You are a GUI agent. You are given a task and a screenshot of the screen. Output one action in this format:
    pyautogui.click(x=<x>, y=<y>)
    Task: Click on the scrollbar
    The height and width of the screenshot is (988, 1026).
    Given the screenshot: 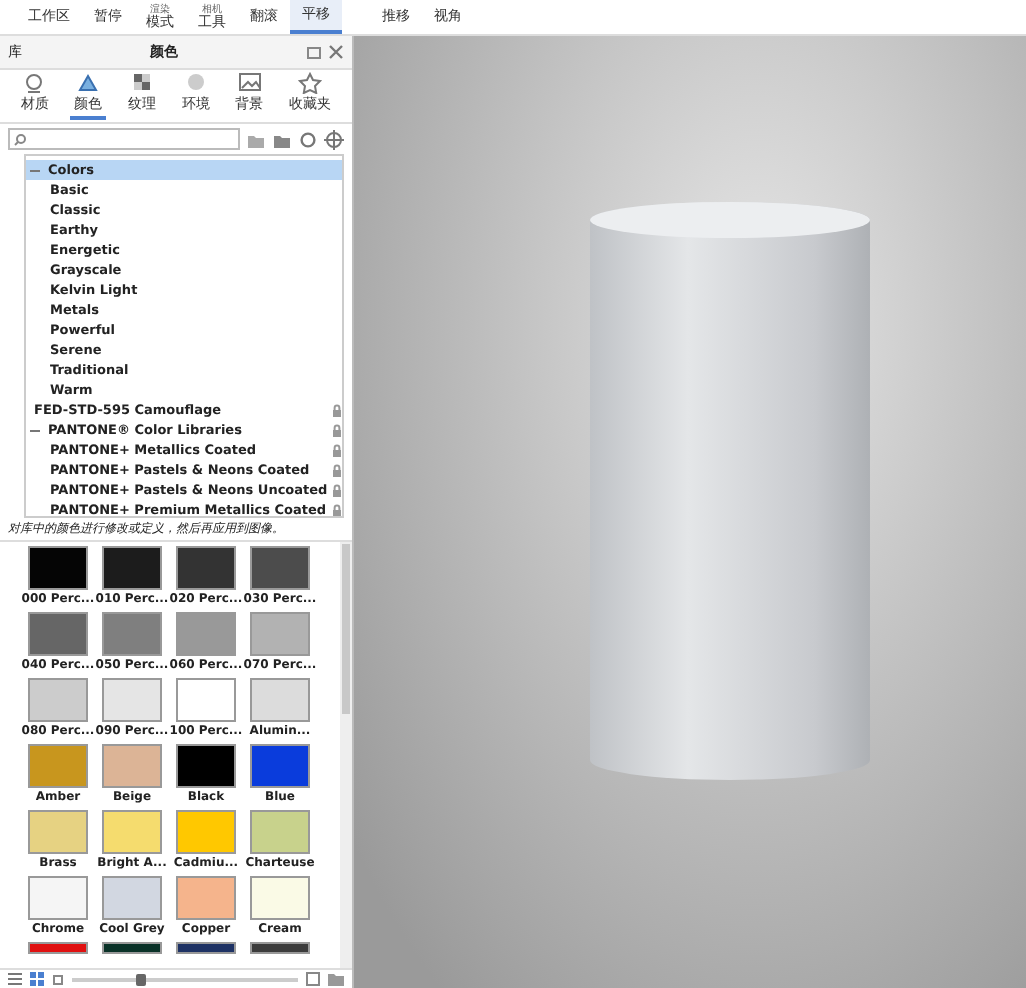 What is the action you would take?
    pyautogui.click(x=346, y=755)
    